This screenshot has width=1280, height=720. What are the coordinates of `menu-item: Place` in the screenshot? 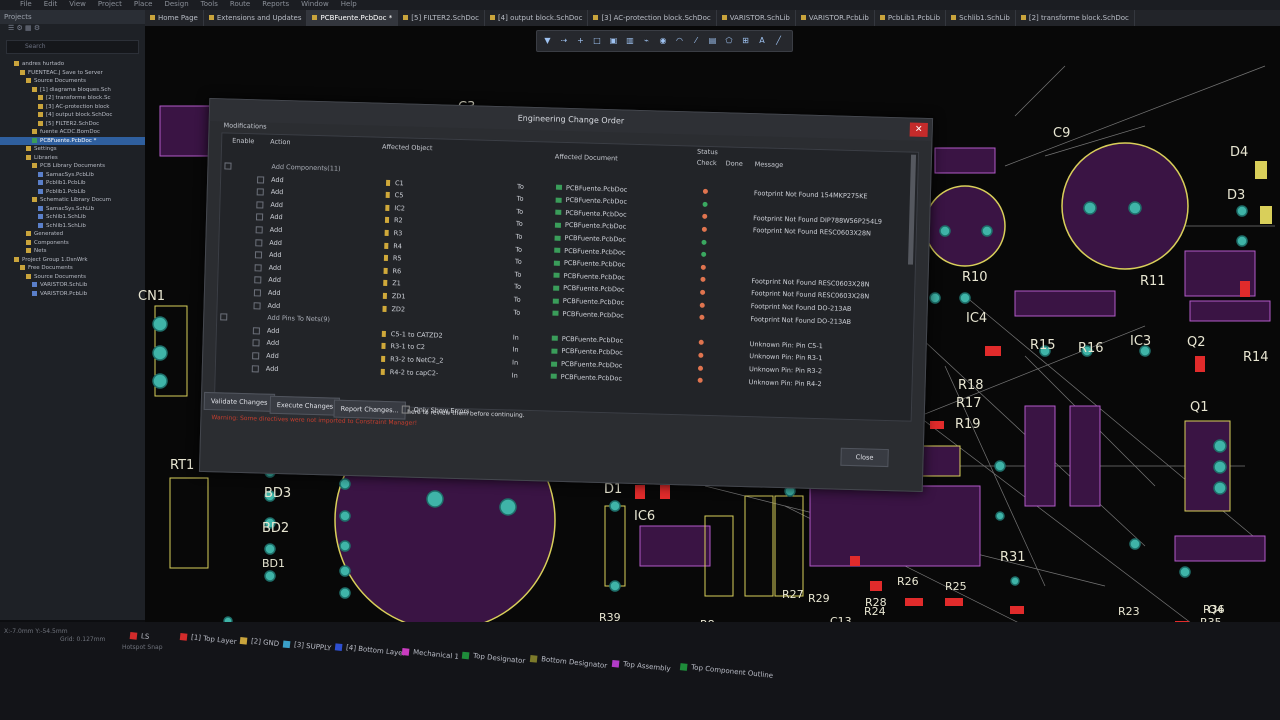 It's located at (143, 4).